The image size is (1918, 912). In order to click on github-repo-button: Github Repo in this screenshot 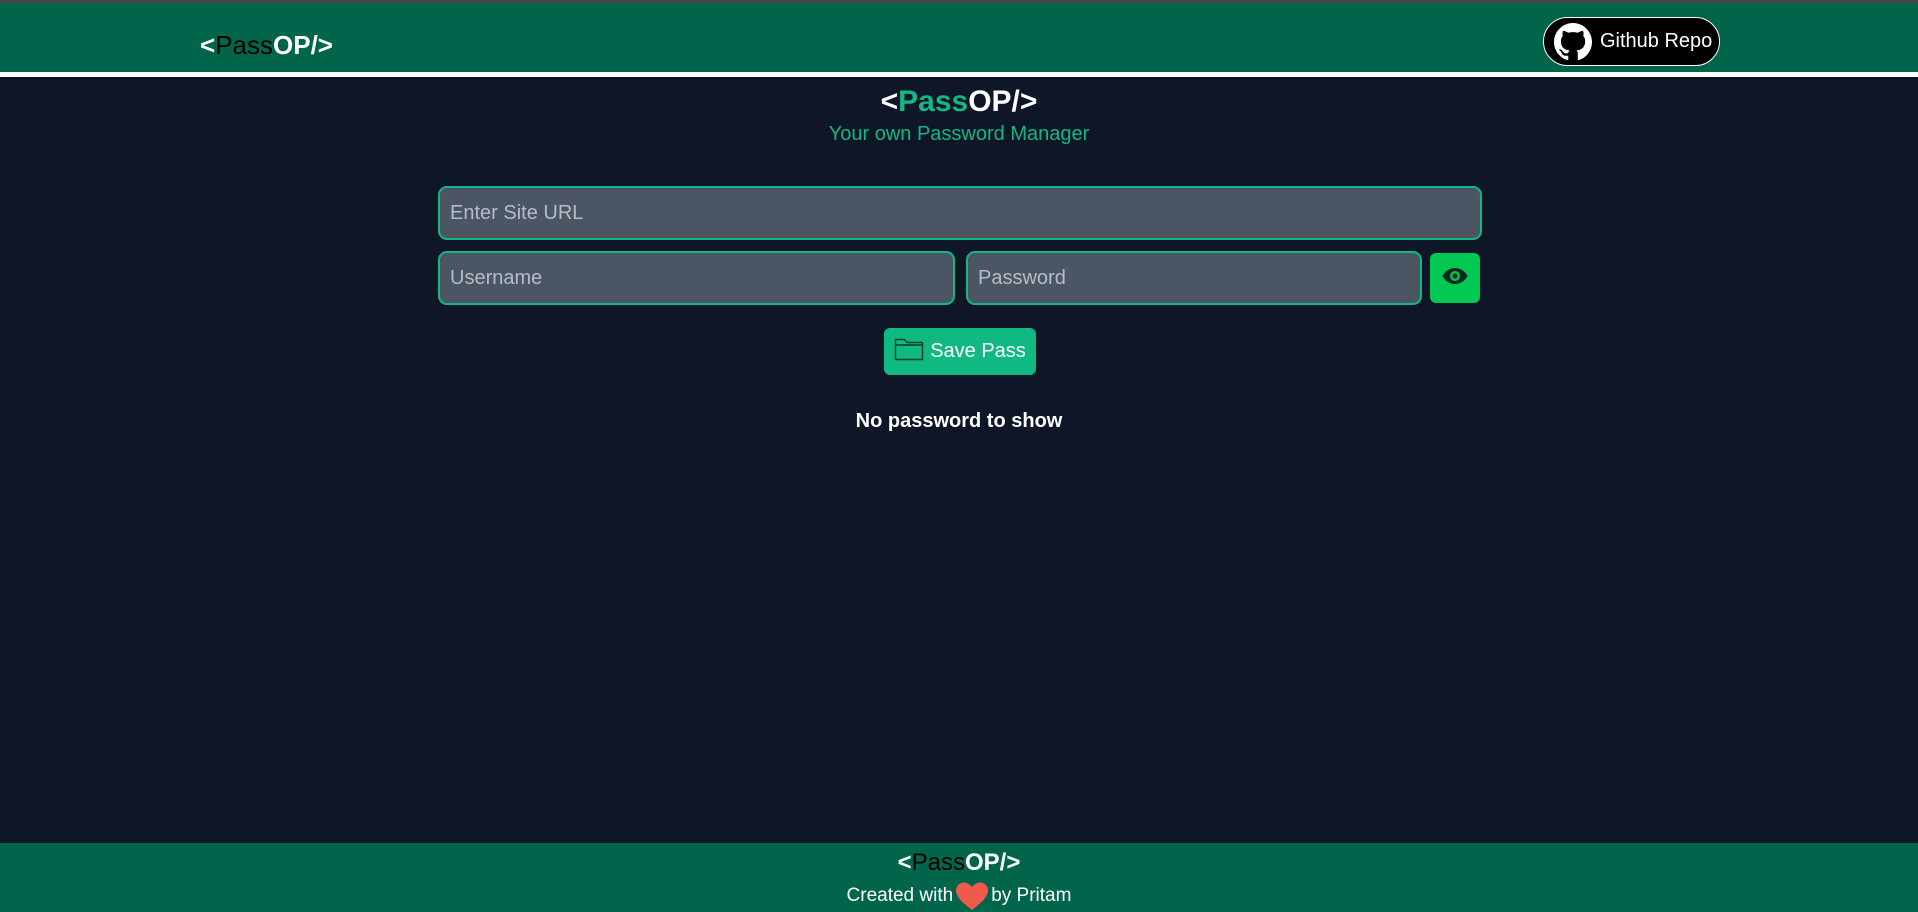, I will do `click(1631, 41)`.